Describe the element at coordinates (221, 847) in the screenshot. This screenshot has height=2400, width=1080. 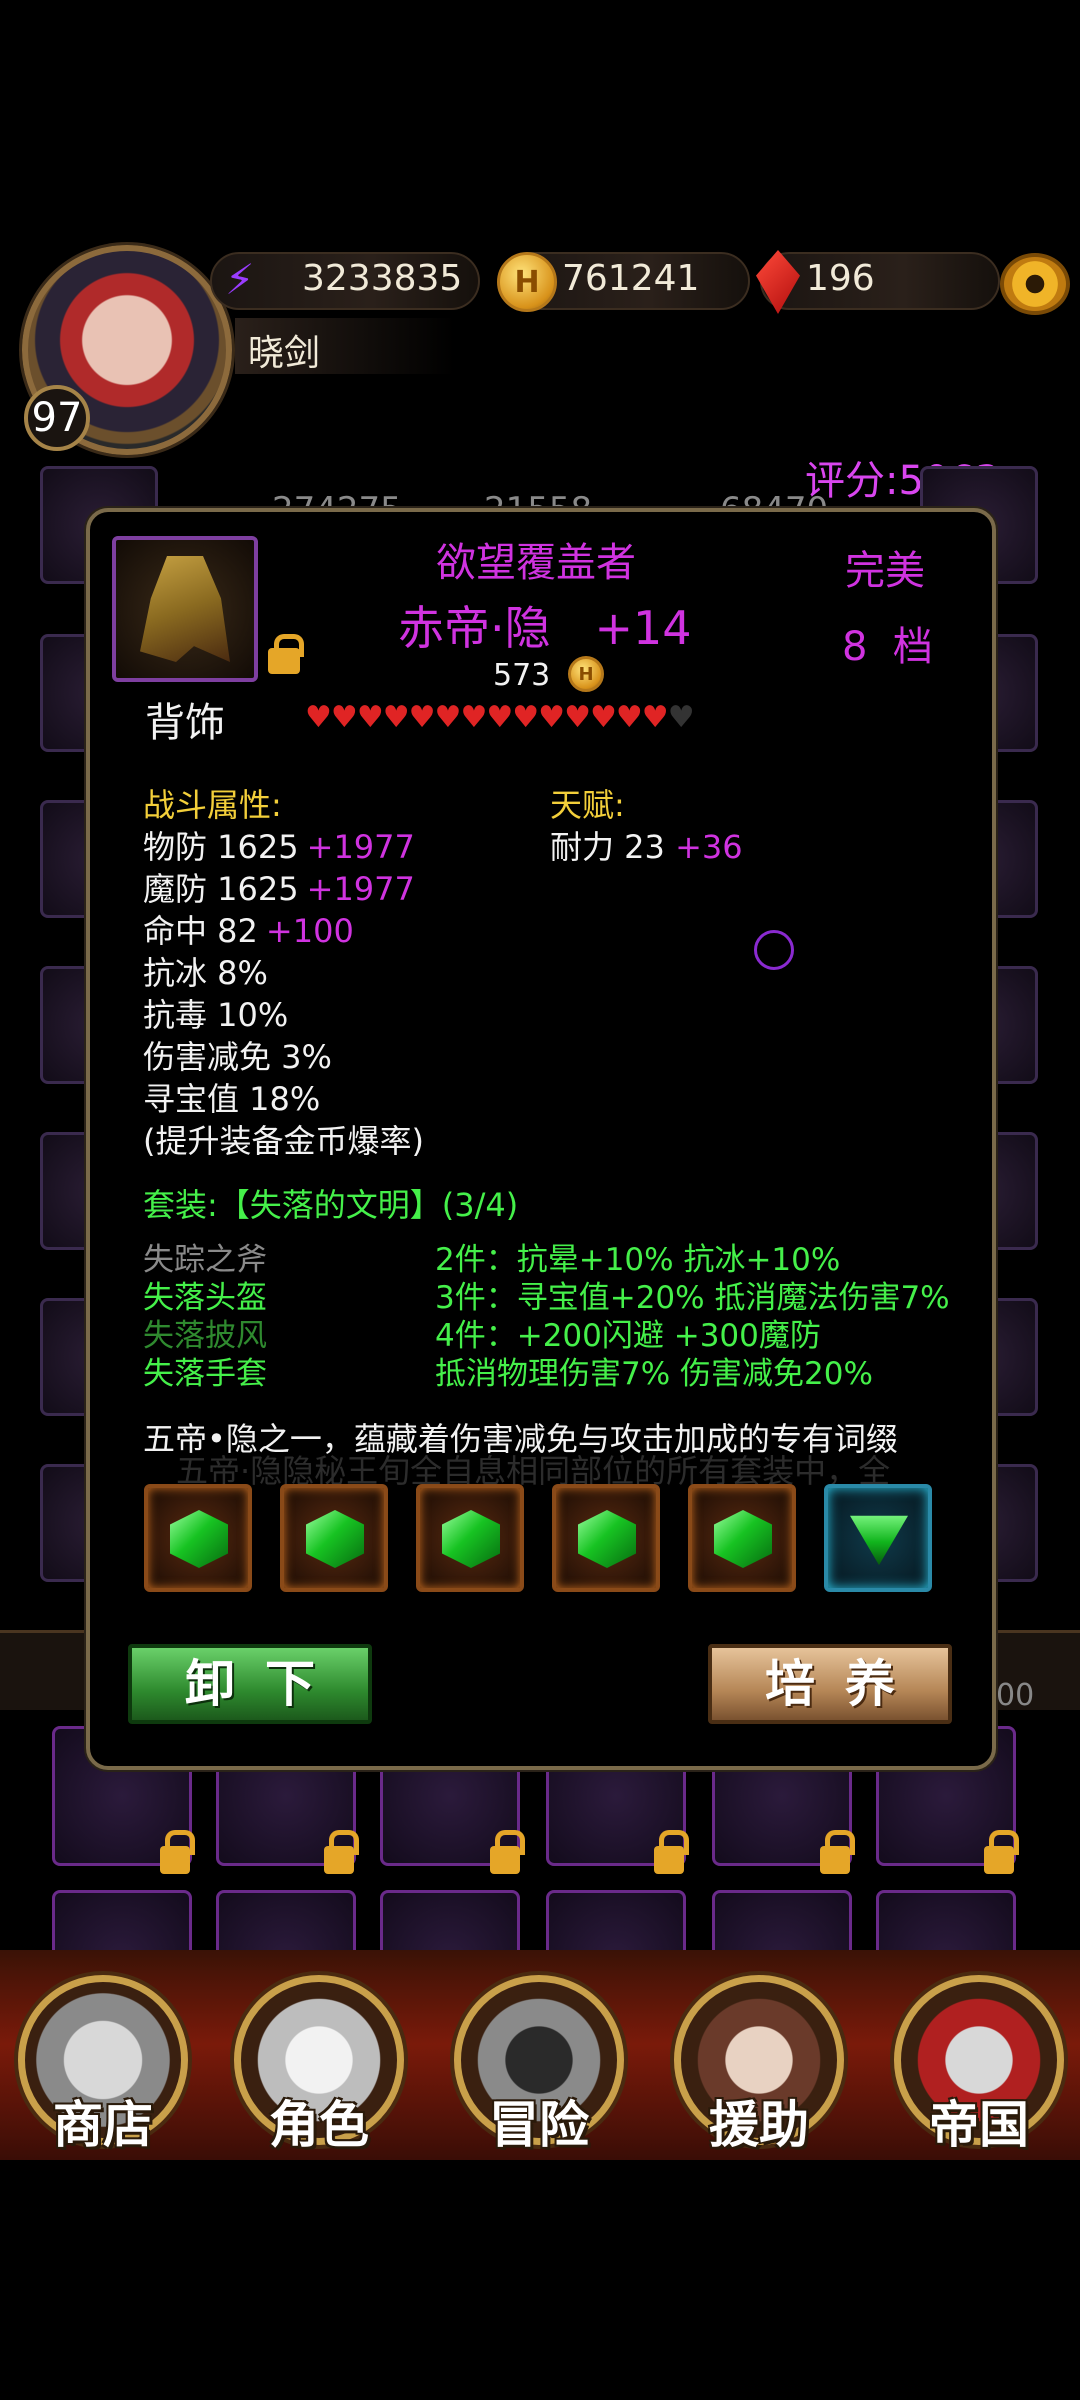
I see `combat-stat-label: 物防 1625` at that location.